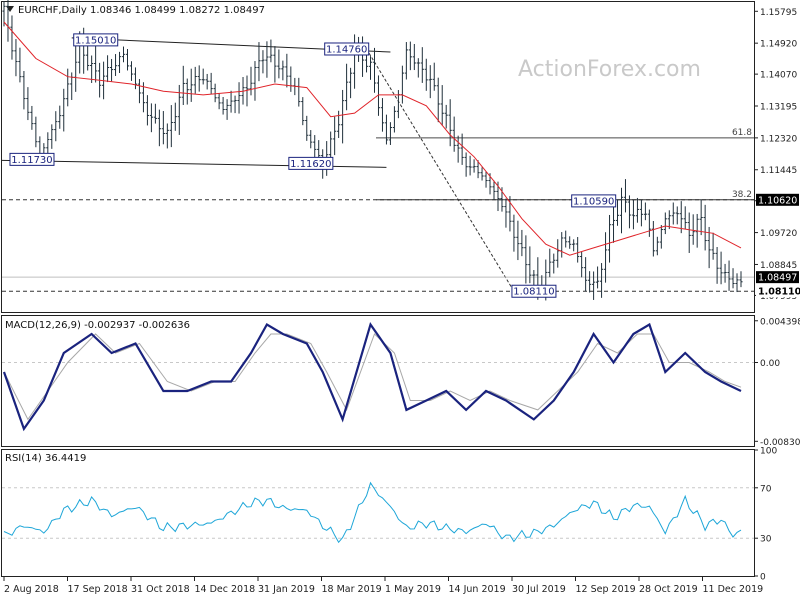 The height and width of the screenshot is (600, 800). What do you see at coordinates (606, 589) in the screenshot?
I see `time-tick-label: 12 Sep 2019` at bounding box center [606, 589].